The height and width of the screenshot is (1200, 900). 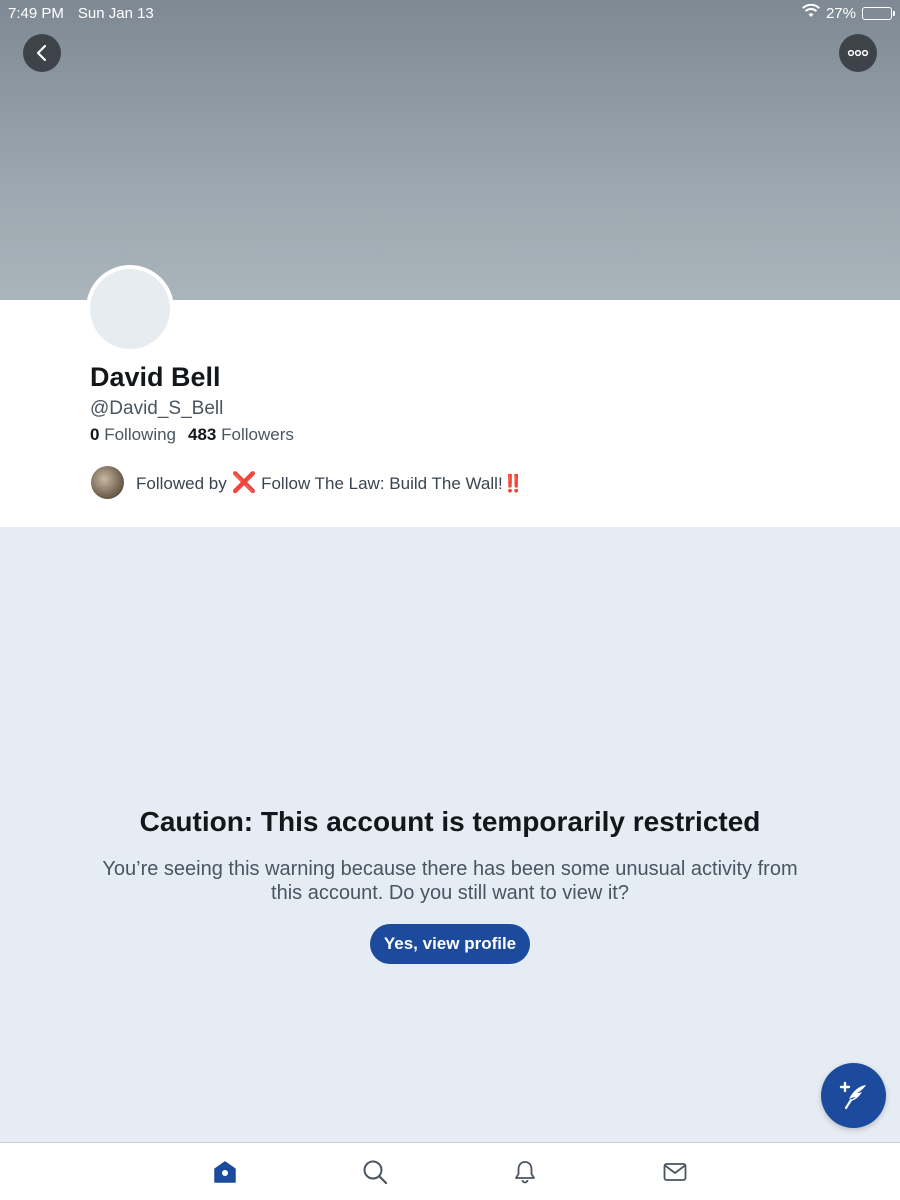 I want to click on red-x-emoji: ❌, so click(x=244, y=483).